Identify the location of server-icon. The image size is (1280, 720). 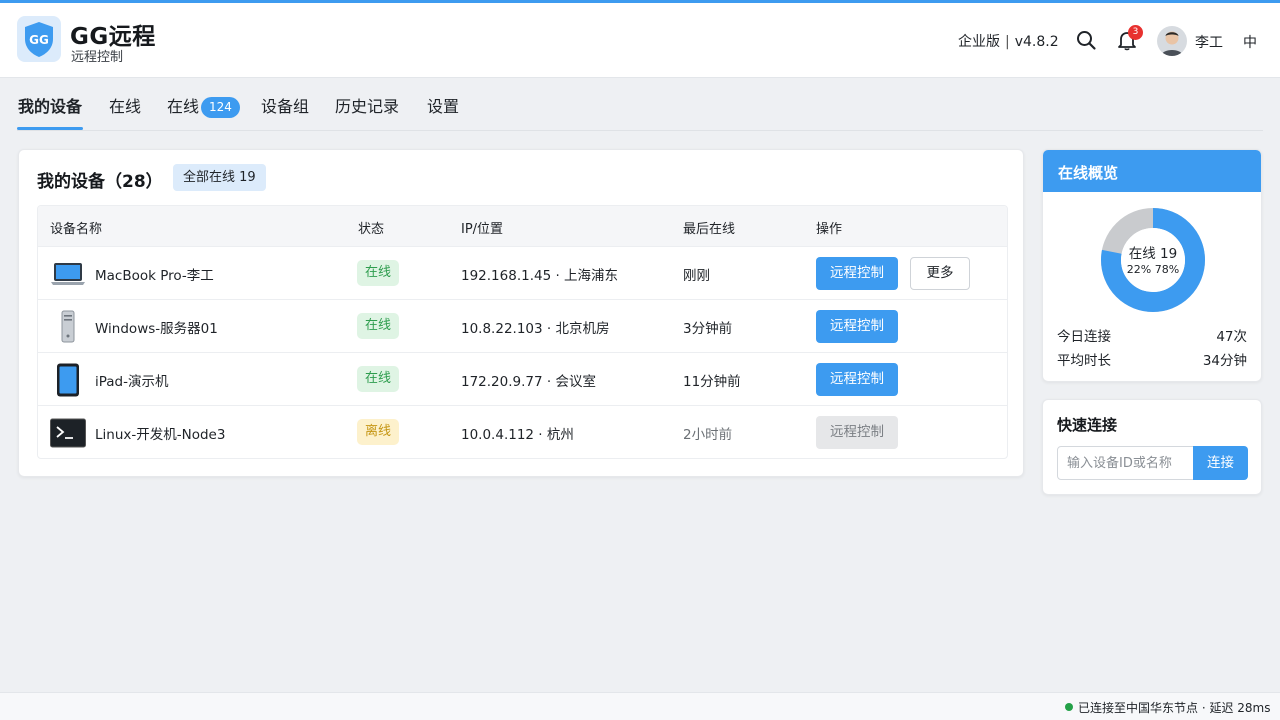
(68, 327).